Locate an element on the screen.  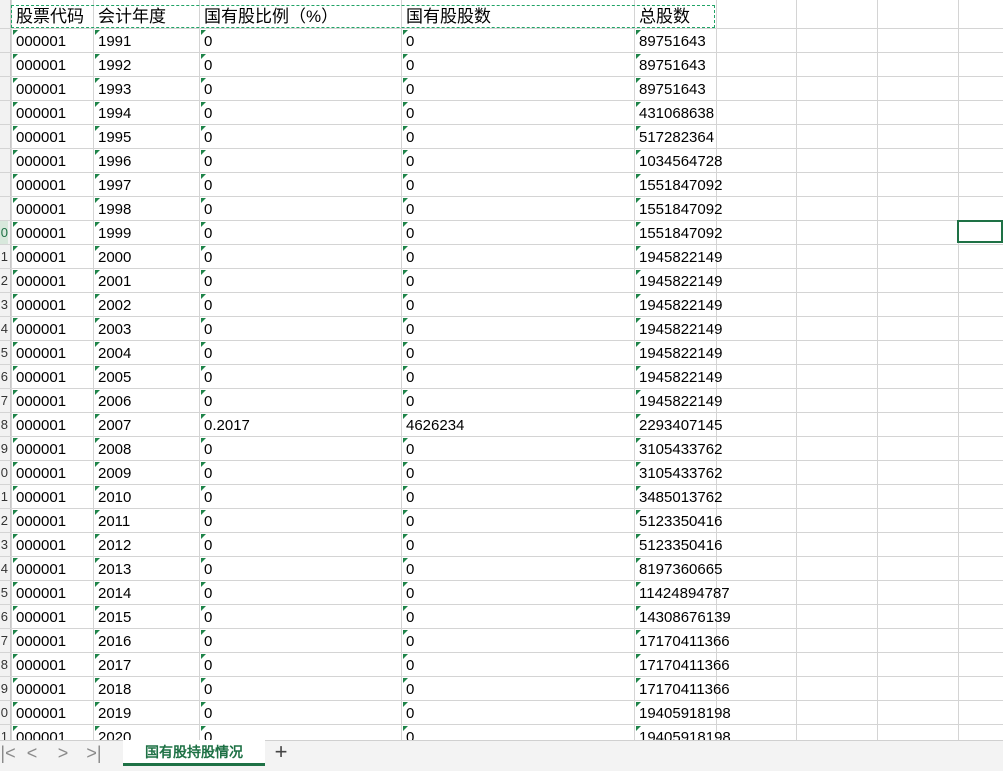
cell-total-shares: 11424894787 is located at coordinates (682, 593).